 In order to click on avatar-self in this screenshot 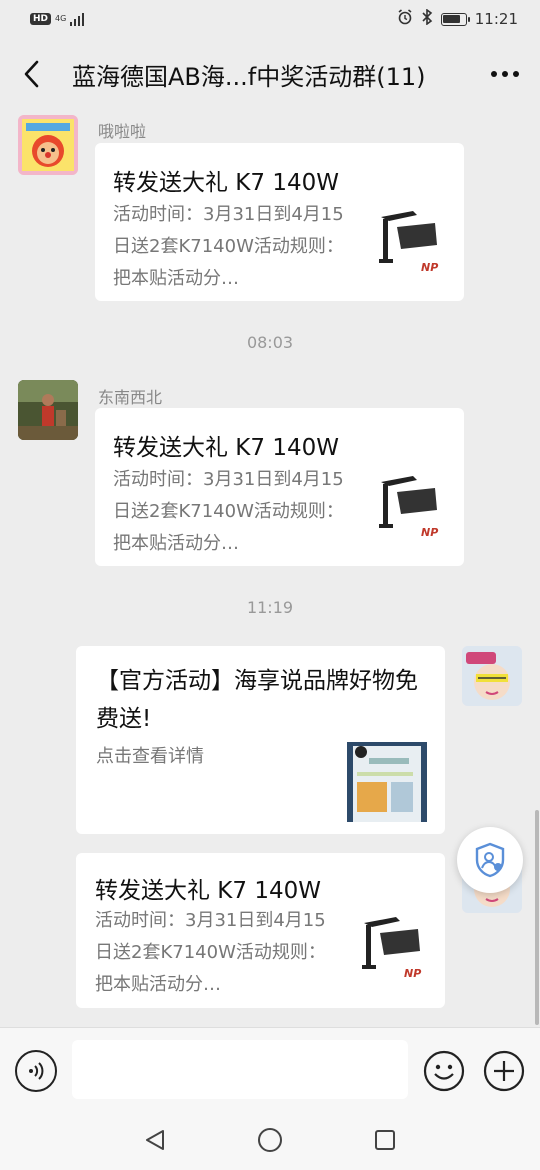, I will do `click(492, 676)`.